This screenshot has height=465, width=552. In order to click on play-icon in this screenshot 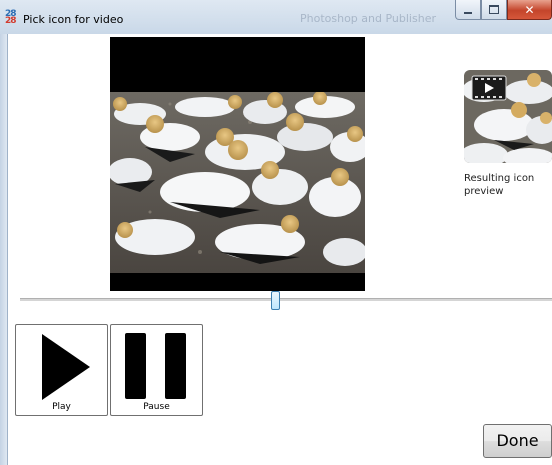, I will do `click(66, 367)`.